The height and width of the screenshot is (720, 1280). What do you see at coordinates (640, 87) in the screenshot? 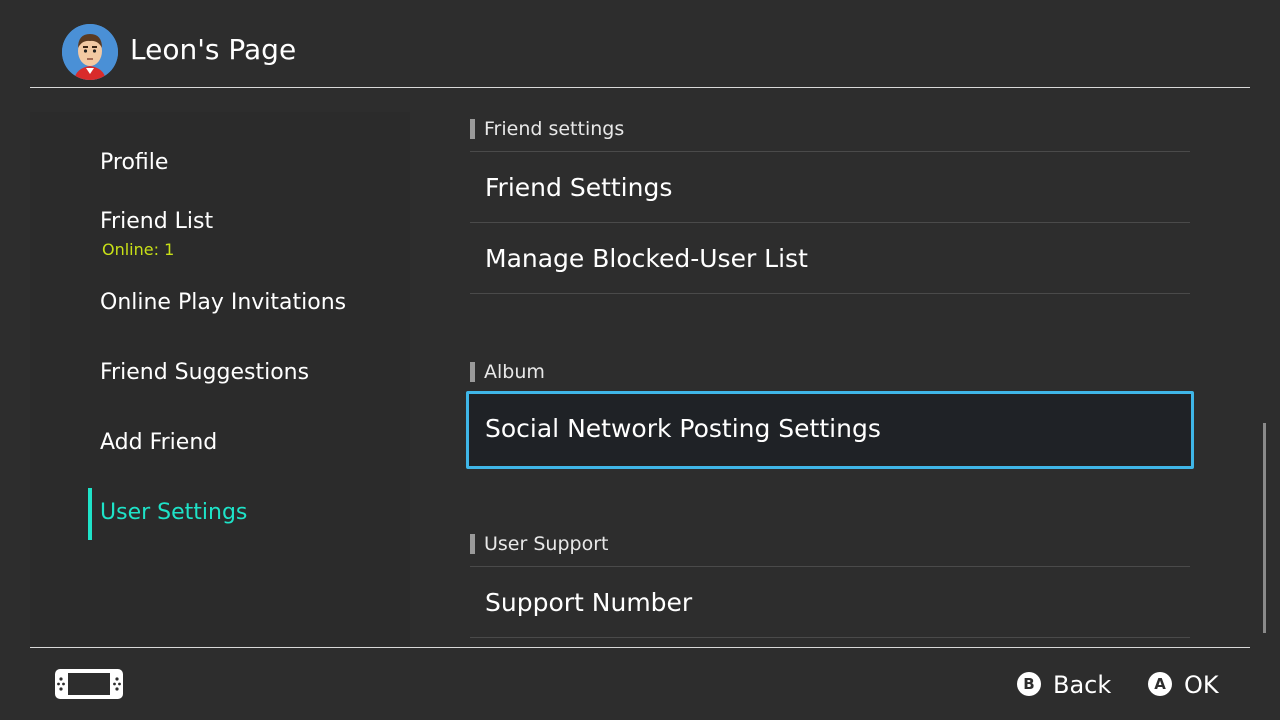
I see `header-divider` at bounding box center [640, 87].